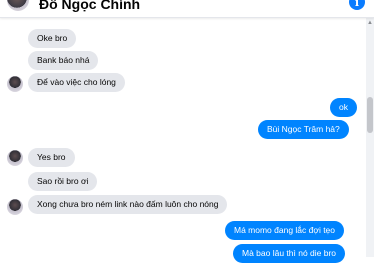 The image size is (374, 263). I want to click on scrollbar-thumb, so click(370, 115).